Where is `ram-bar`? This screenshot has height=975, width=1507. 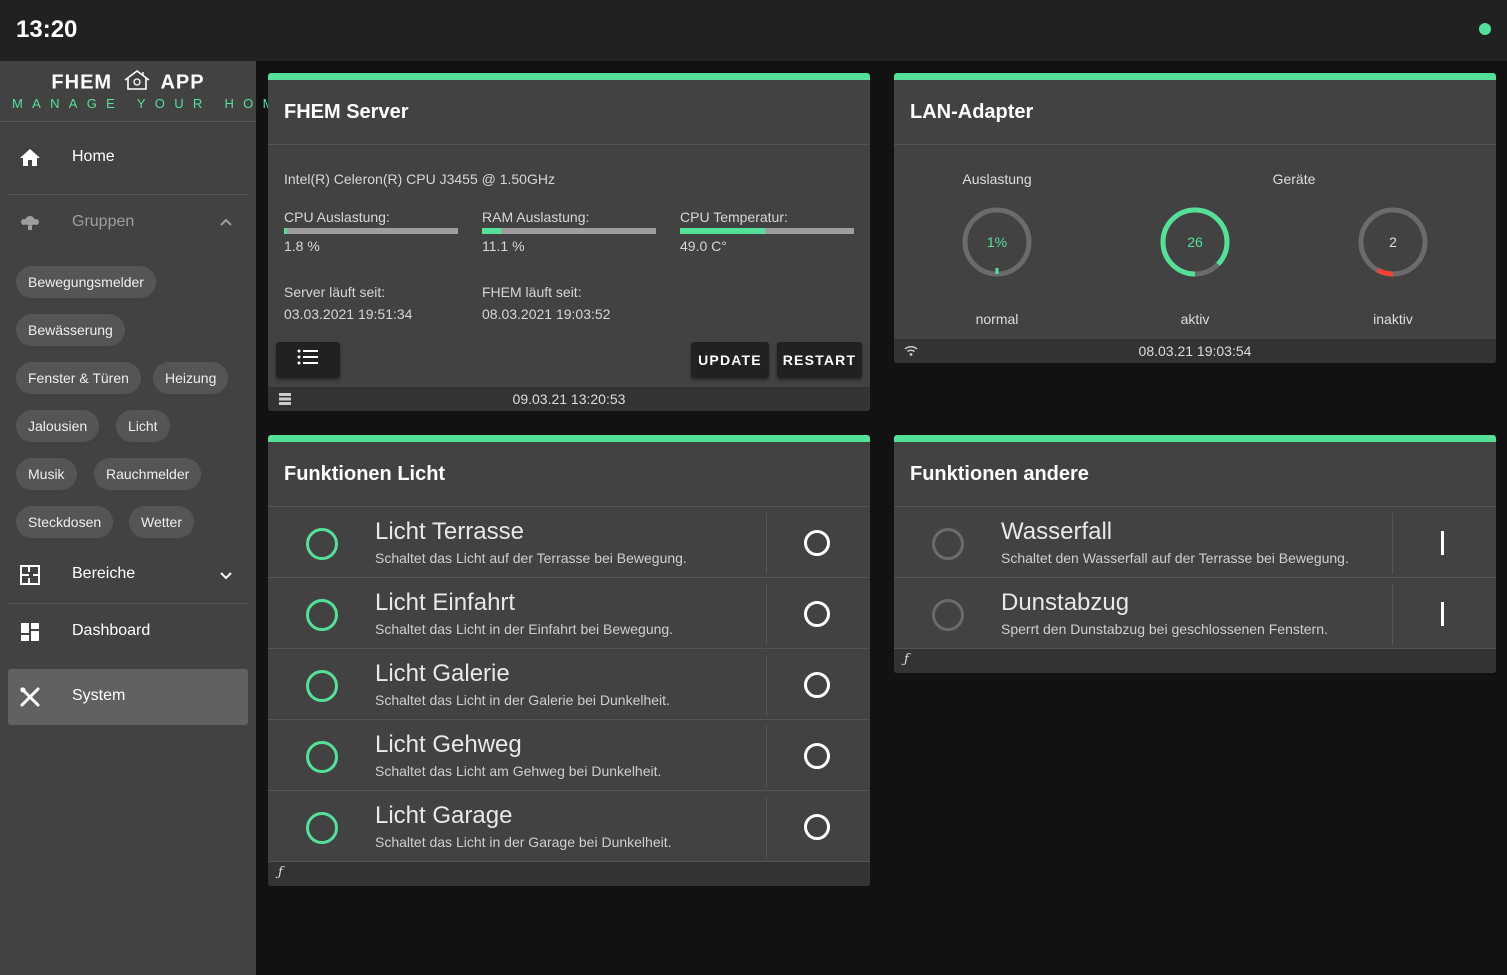
ram-bar is located at coordinates (569, 231).